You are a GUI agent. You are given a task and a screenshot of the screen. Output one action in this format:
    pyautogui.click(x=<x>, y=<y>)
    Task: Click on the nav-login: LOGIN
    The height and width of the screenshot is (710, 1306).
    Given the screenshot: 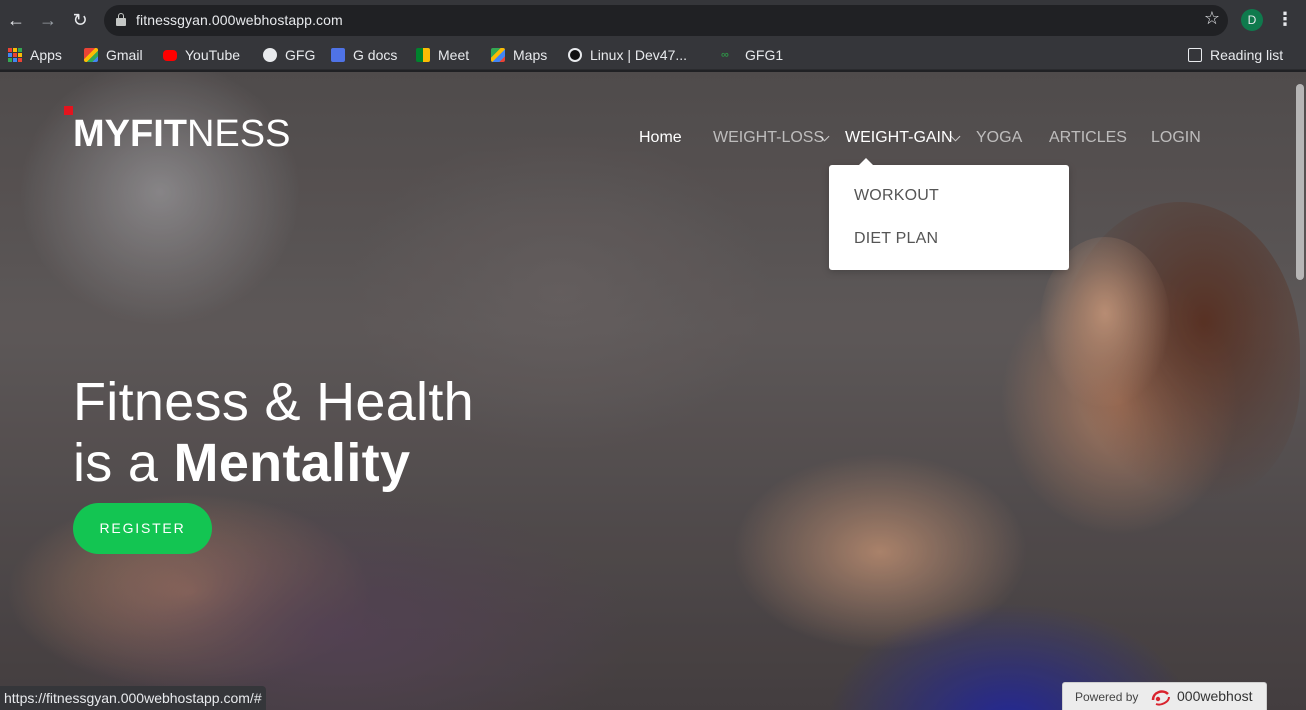 What is the action you would take?
    pyautogui.click(x=1176, y=139)
    